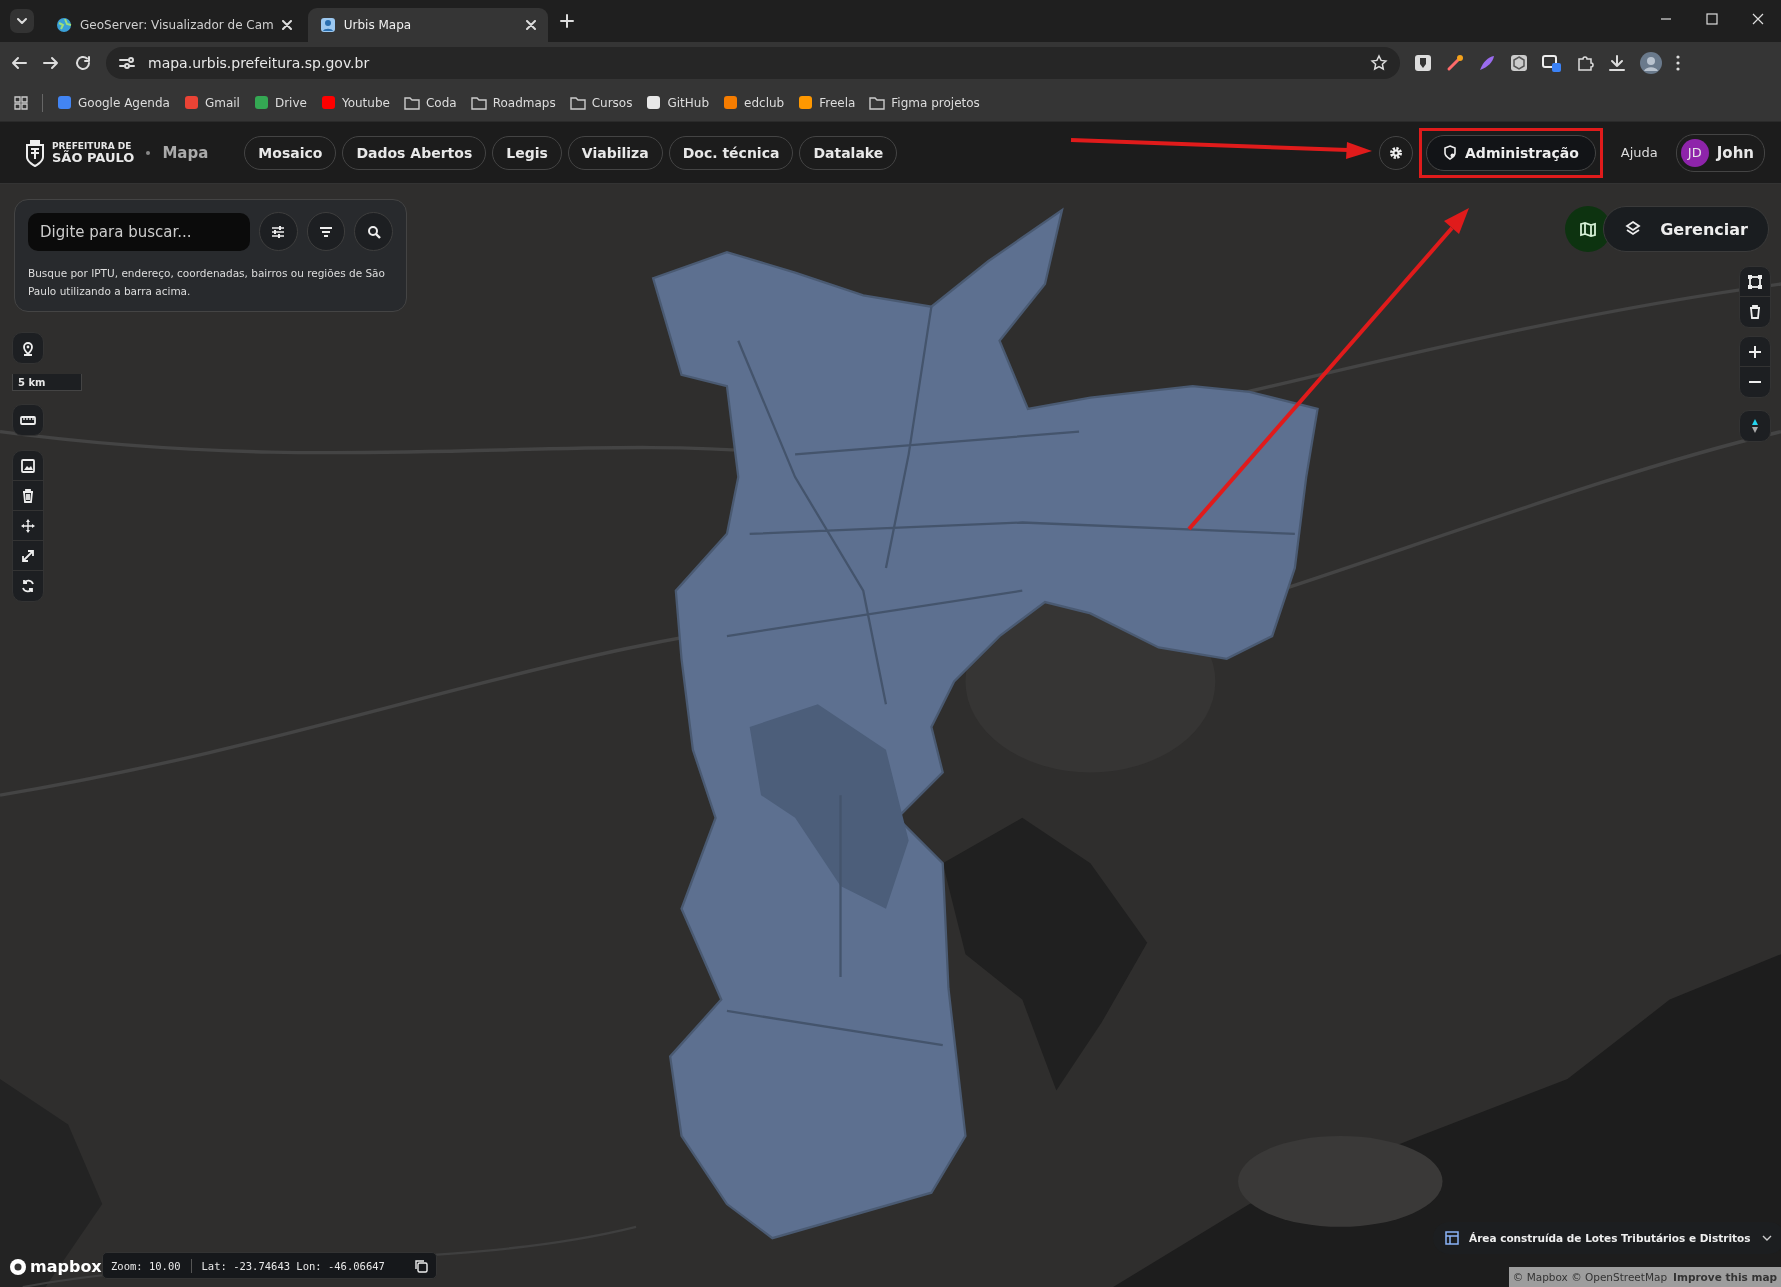 This screenshot has height=1287, width=1781. Describe the element at coordinates (259, 63) in the screenshot. I see `url-text: mapa.urbis.prefeitura.sp.gov.br` at that location.